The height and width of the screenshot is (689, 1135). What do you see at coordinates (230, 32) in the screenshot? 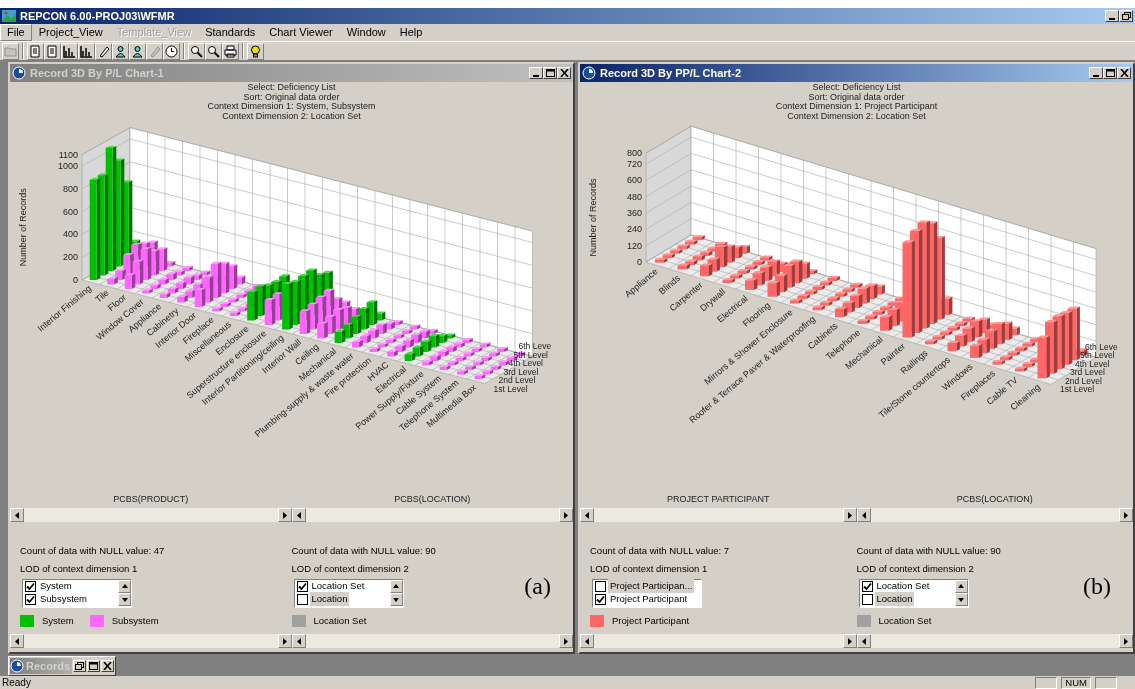
I see `menu-item: Standards` at bounding box center [230, 32].